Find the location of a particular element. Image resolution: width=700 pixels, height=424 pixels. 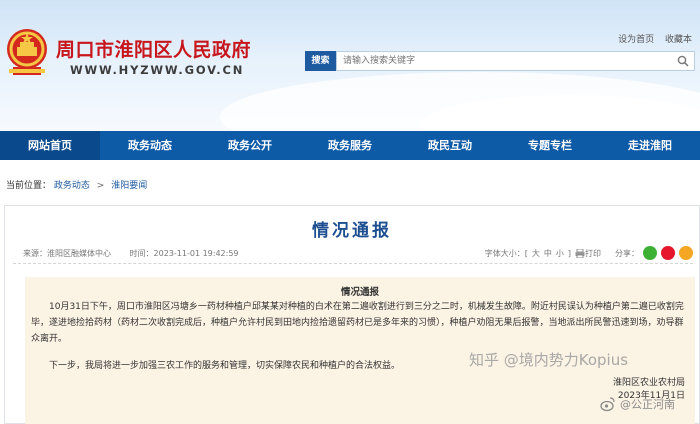

weibo-watermark: @公正河南 is located at coordinates (637, 404).